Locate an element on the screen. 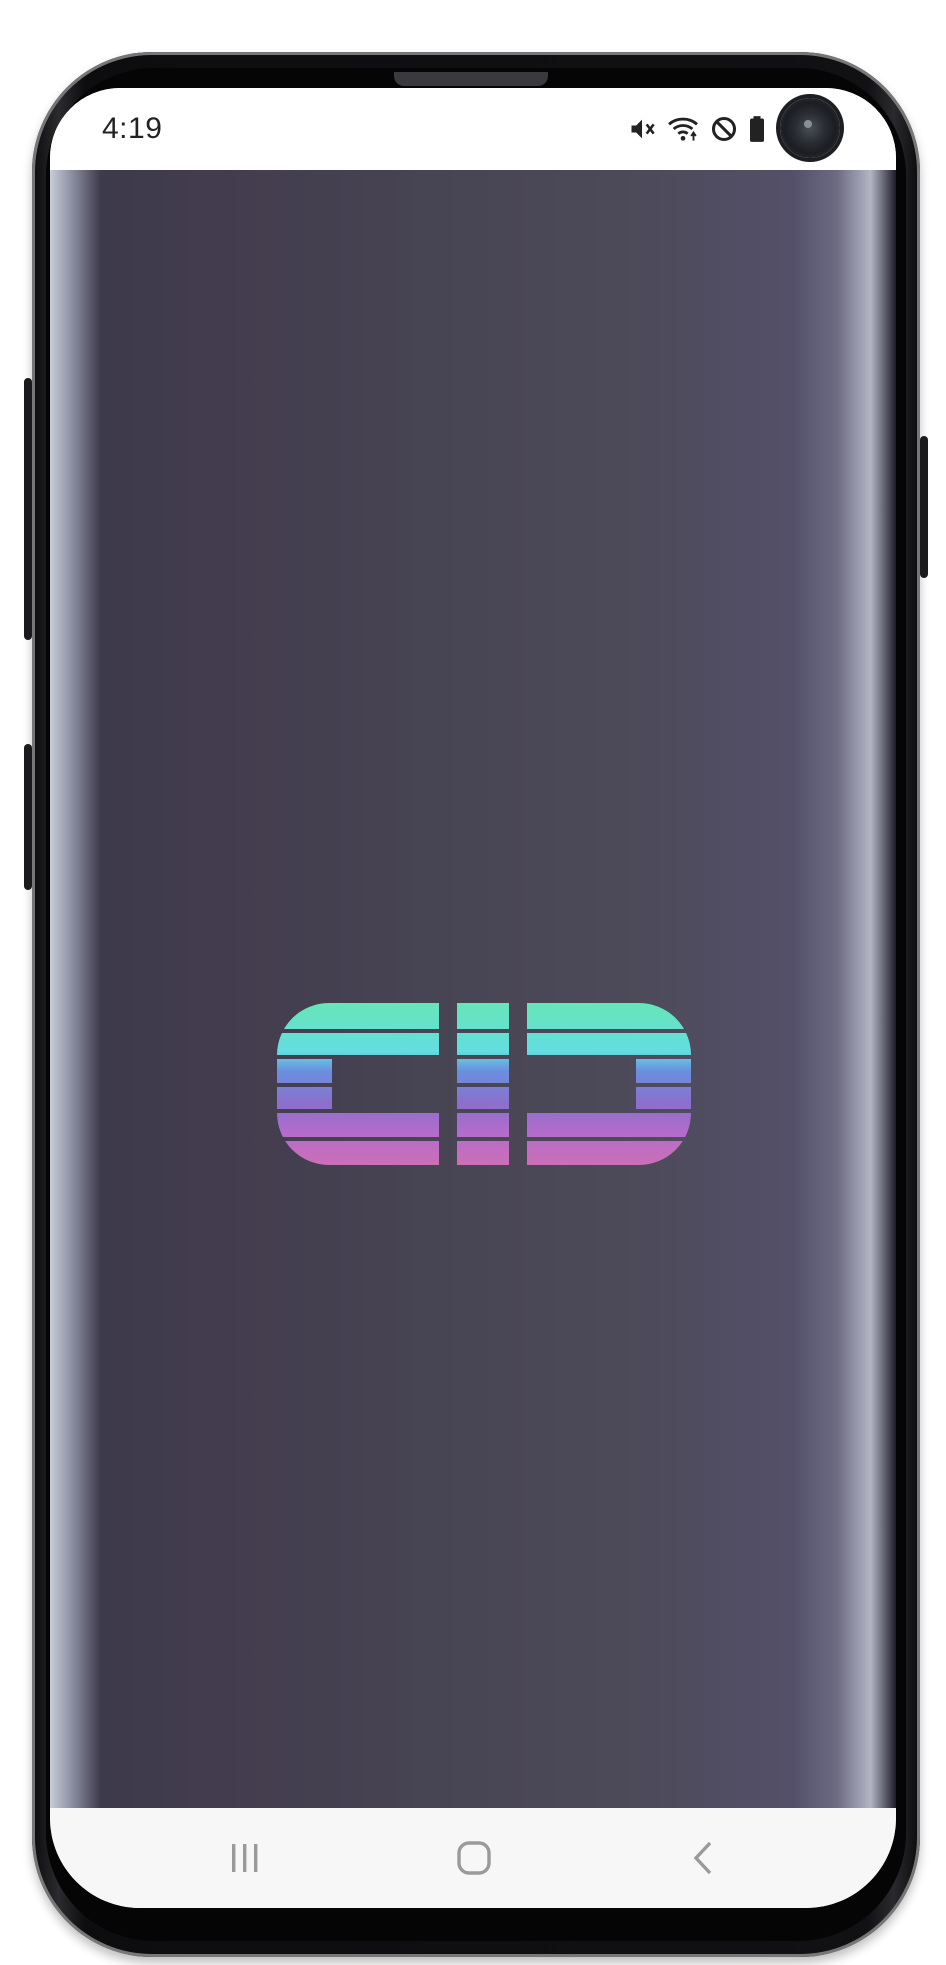  status-icons is located at coordinates (697, 129).